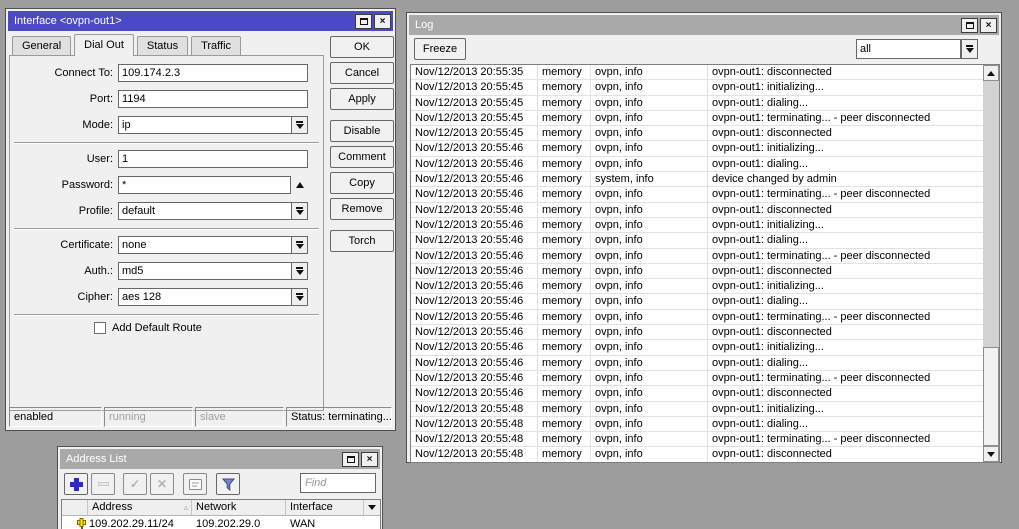 The image size is (1019, 529). I want to click on port-input, so click(213, 99).